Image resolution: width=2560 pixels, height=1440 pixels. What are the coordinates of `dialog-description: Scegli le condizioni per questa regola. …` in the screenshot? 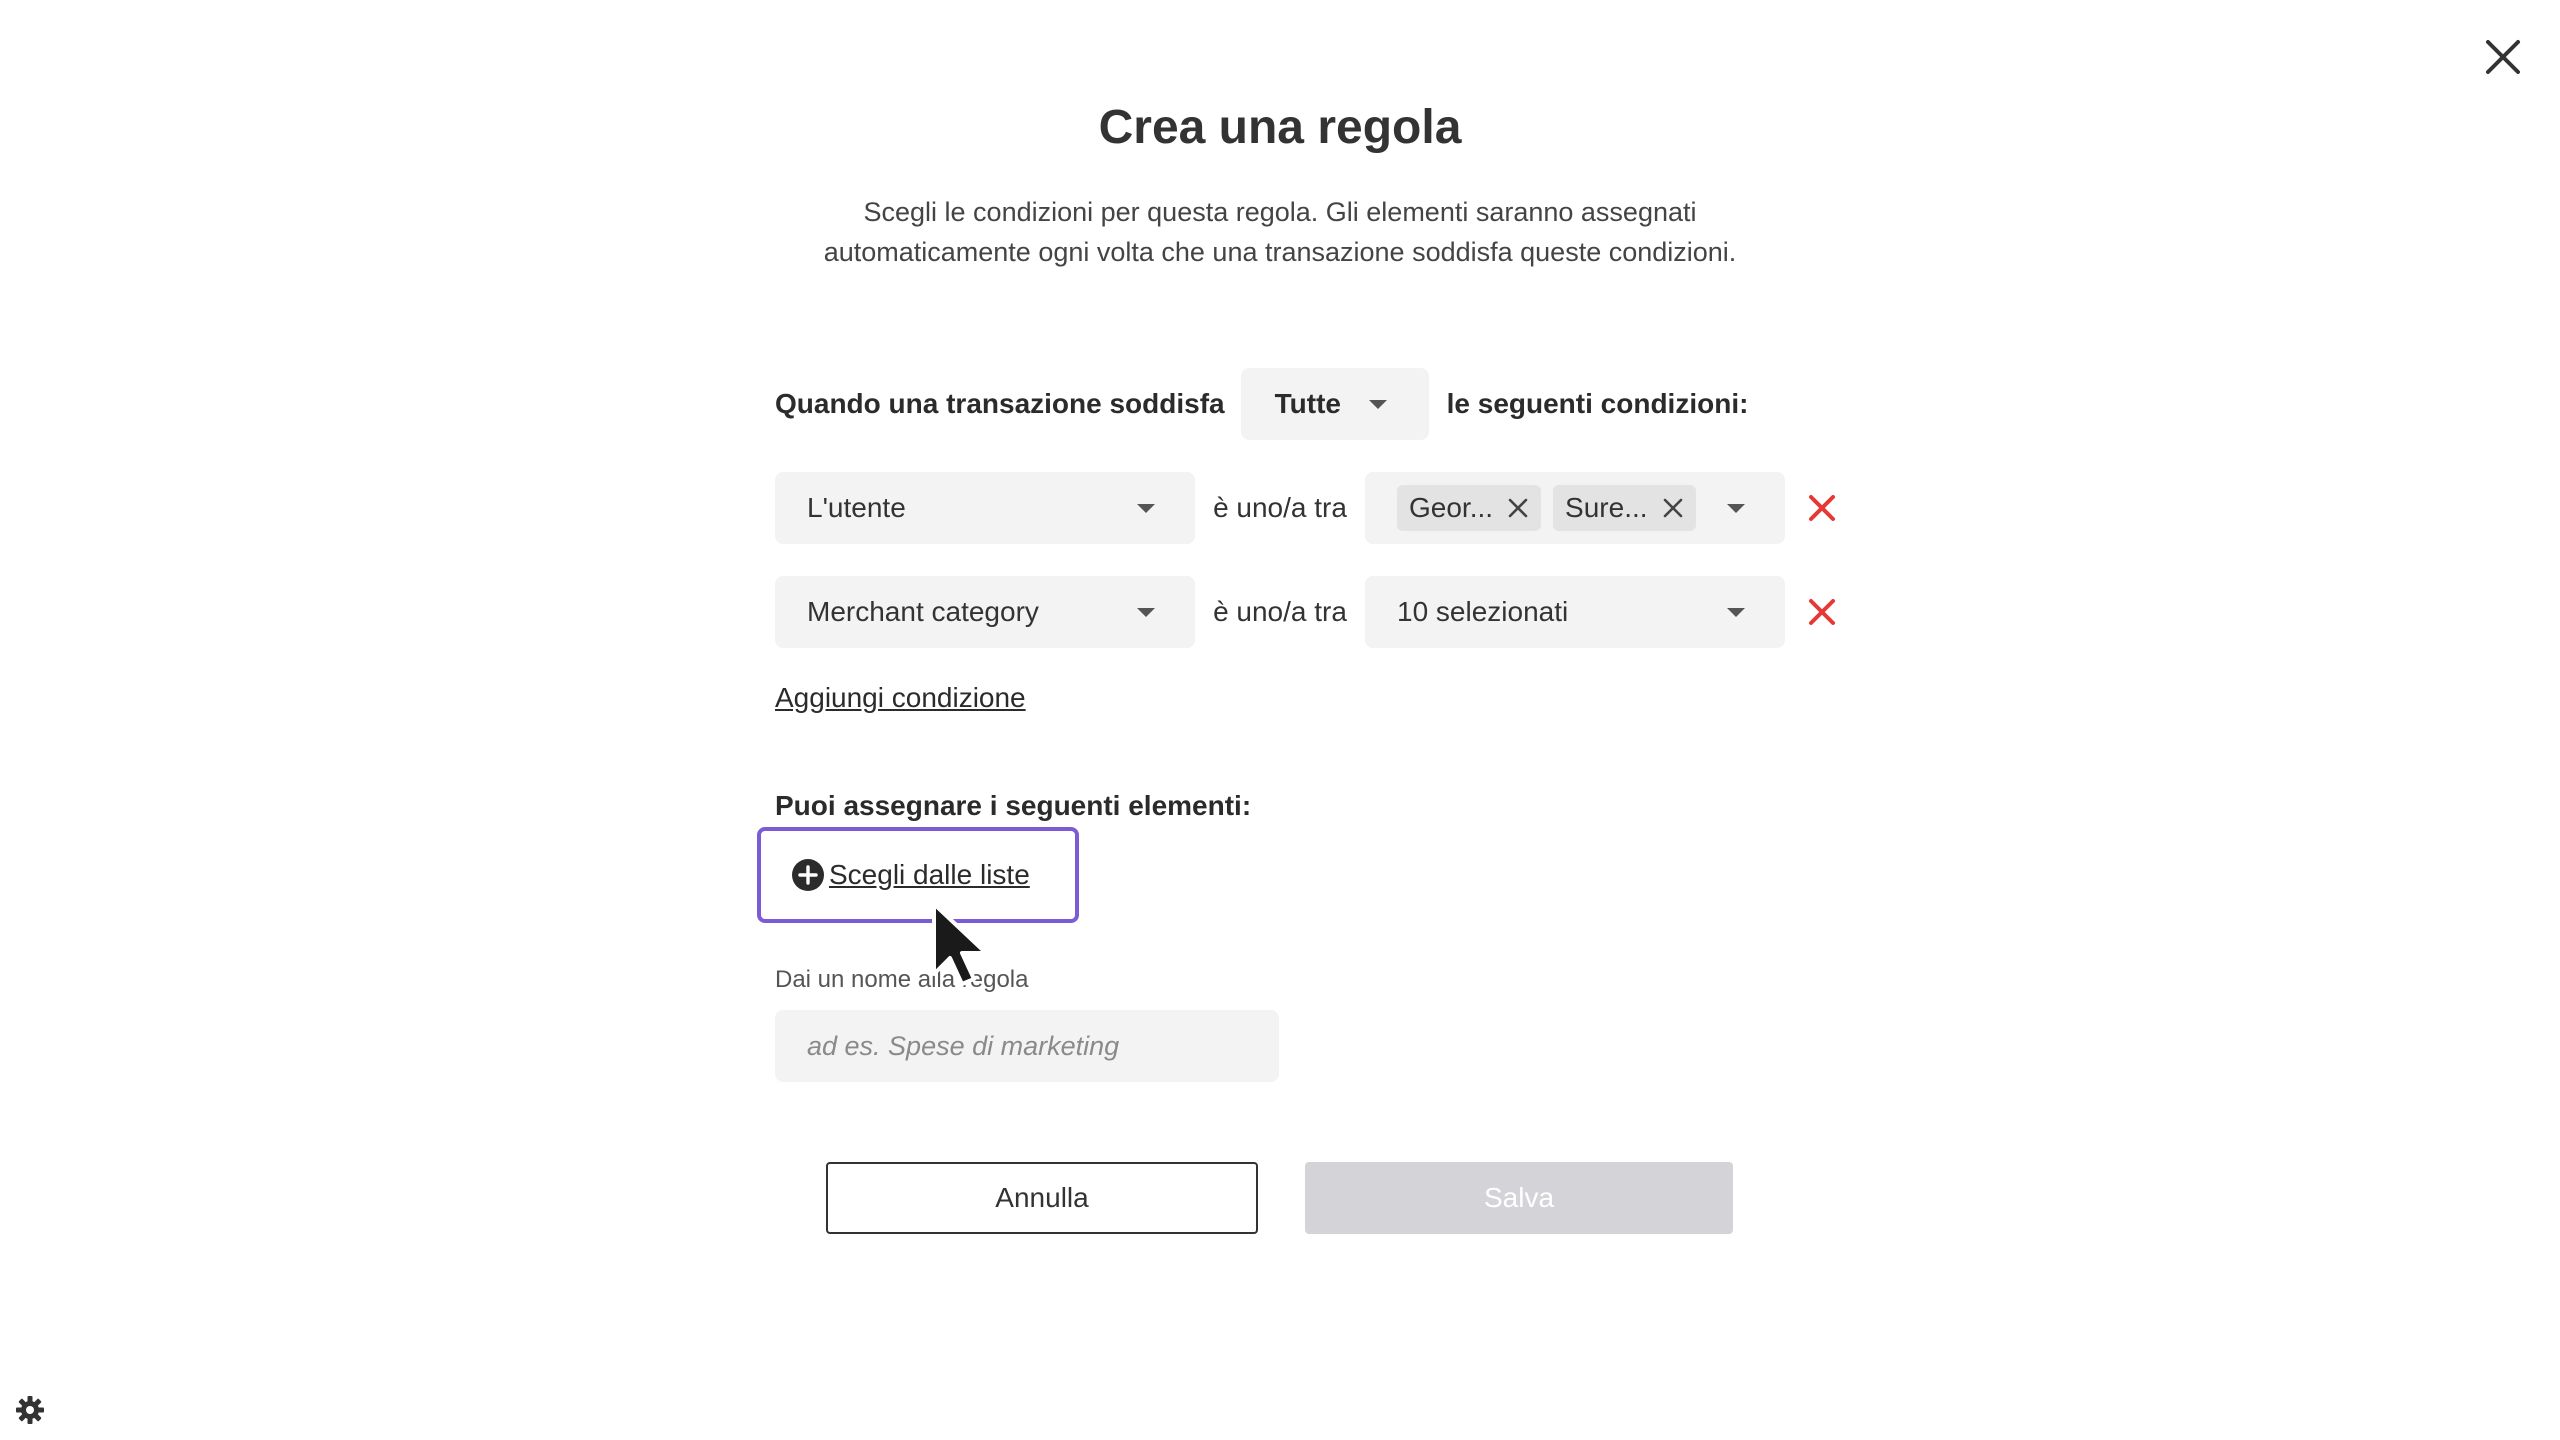 It's located at (1280, 232).